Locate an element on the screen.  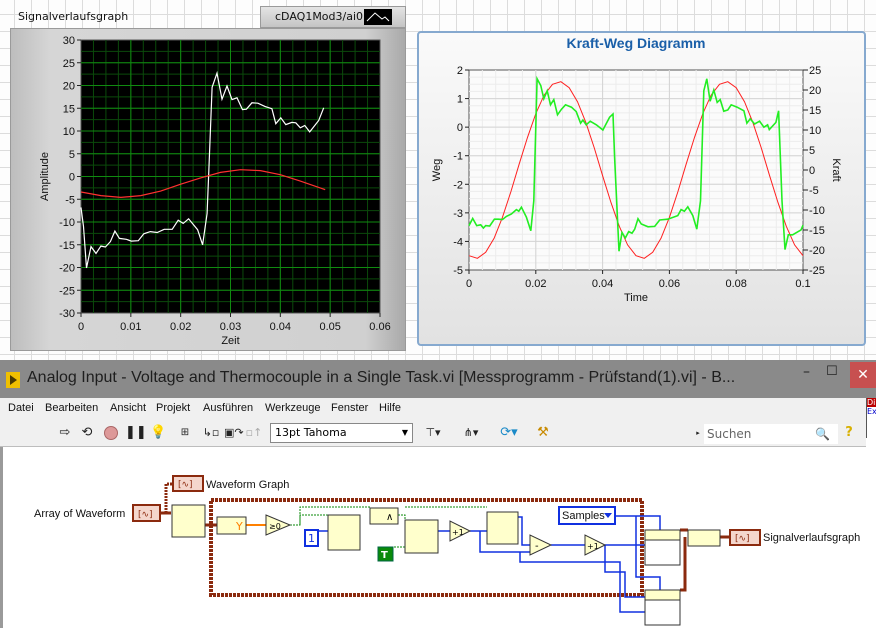
cleanup-diagram-icon: ⚒ is located at coordinates (543, 433).